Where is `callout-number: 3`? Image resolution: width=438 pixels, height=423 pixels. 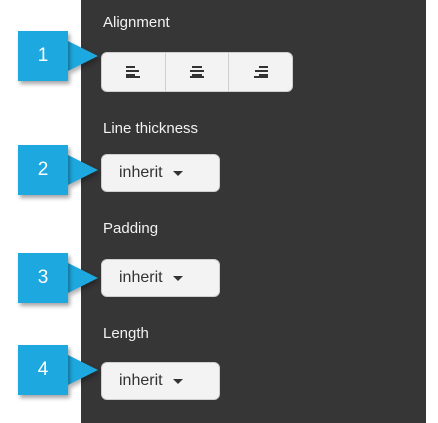 callout-number: 3 is located at coordinates (43, 278).